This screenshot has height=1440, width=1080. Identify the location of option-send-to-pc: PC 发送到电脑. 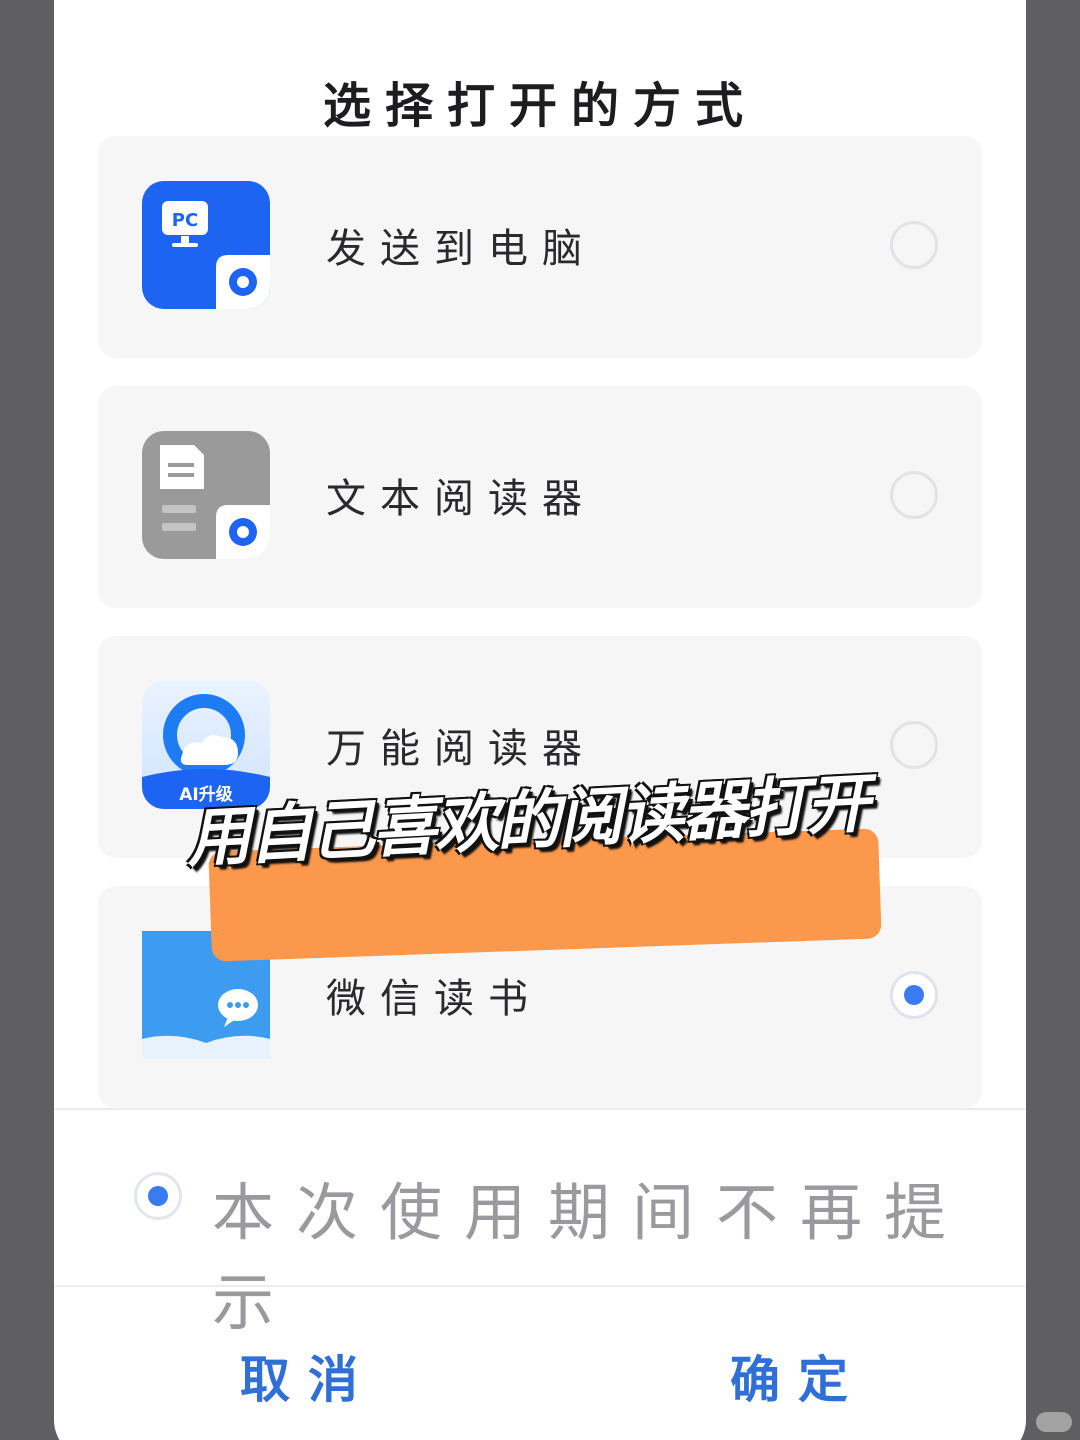
(540, 247).